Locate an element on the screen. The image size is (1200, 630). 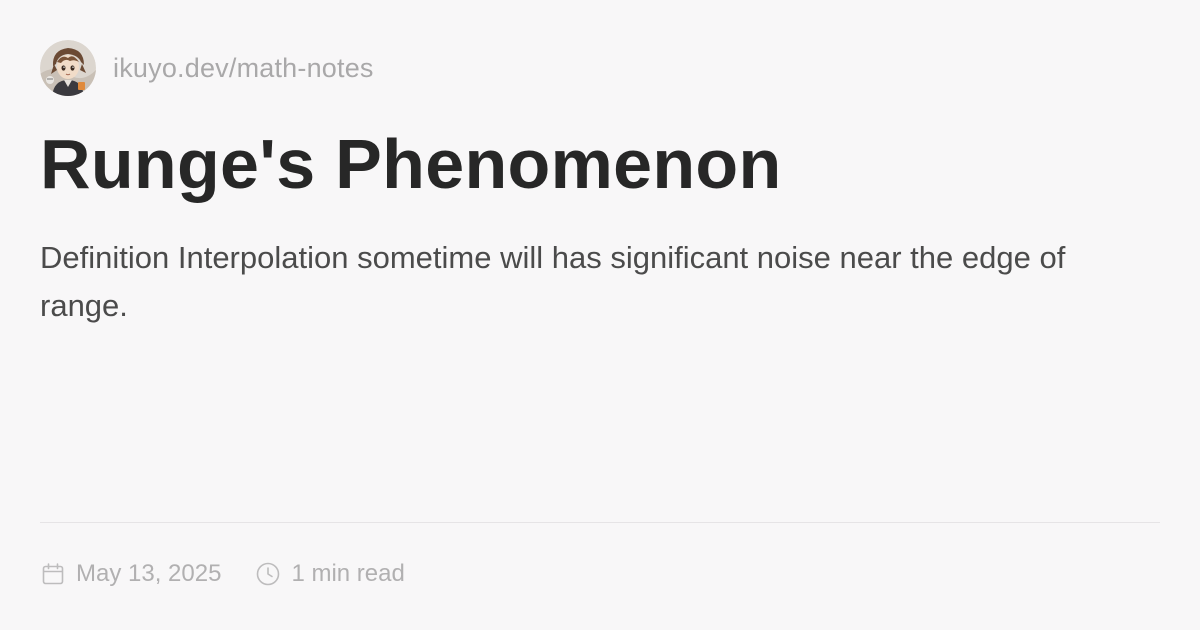
reading-time: 1 min read is located at coordinates (330, 574).